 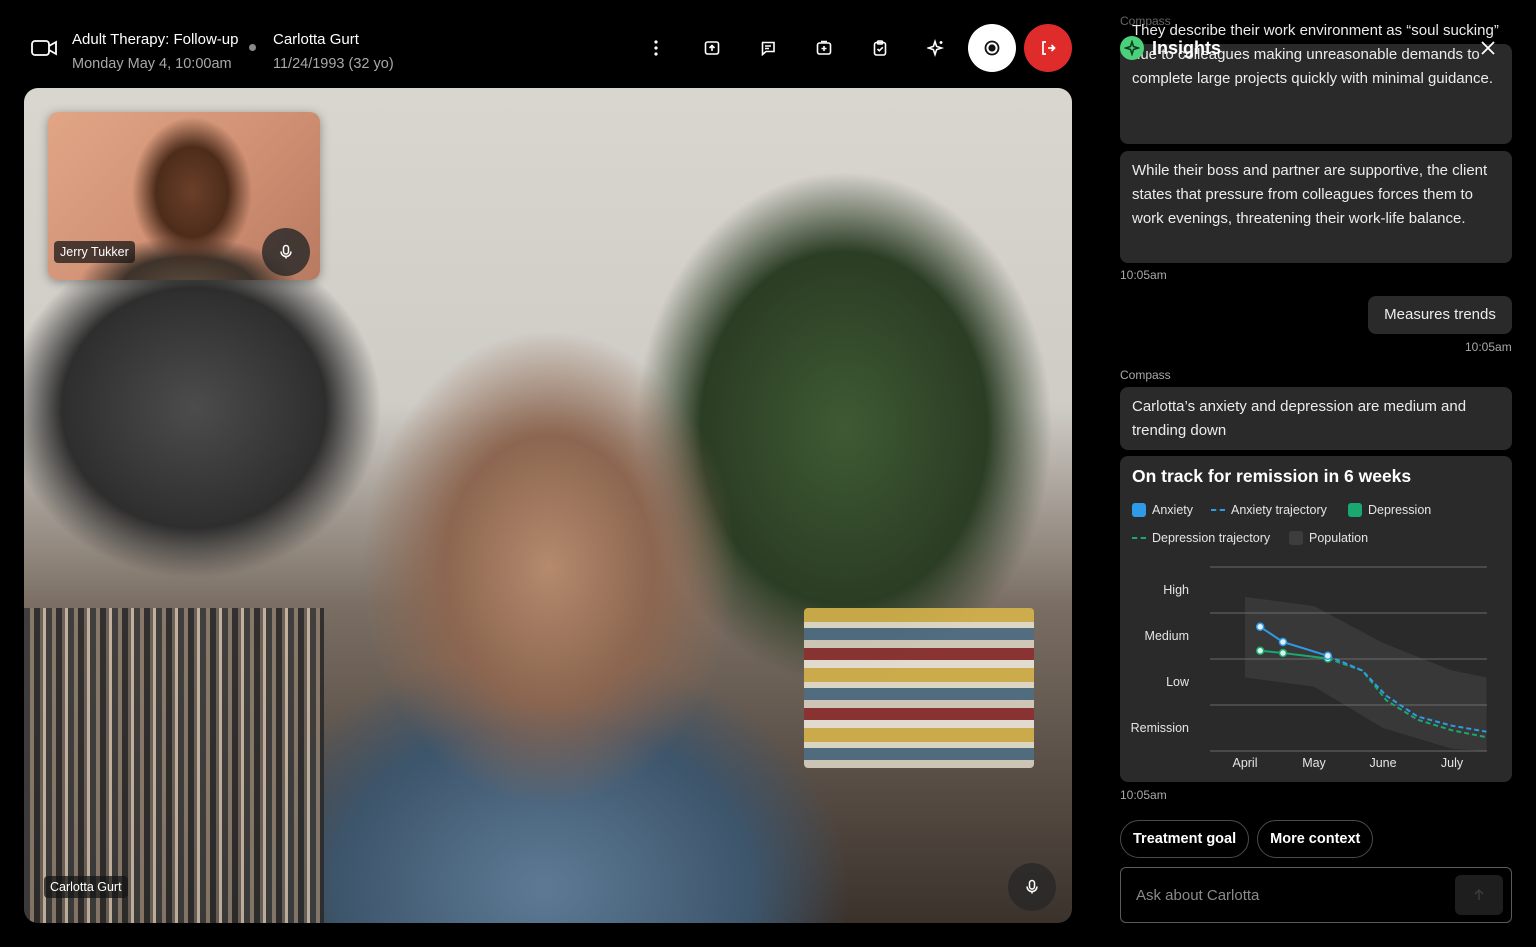 I want to click on legend-anxiety-trajectory: Anxiety trajectory, so click(x=1269, y=510).